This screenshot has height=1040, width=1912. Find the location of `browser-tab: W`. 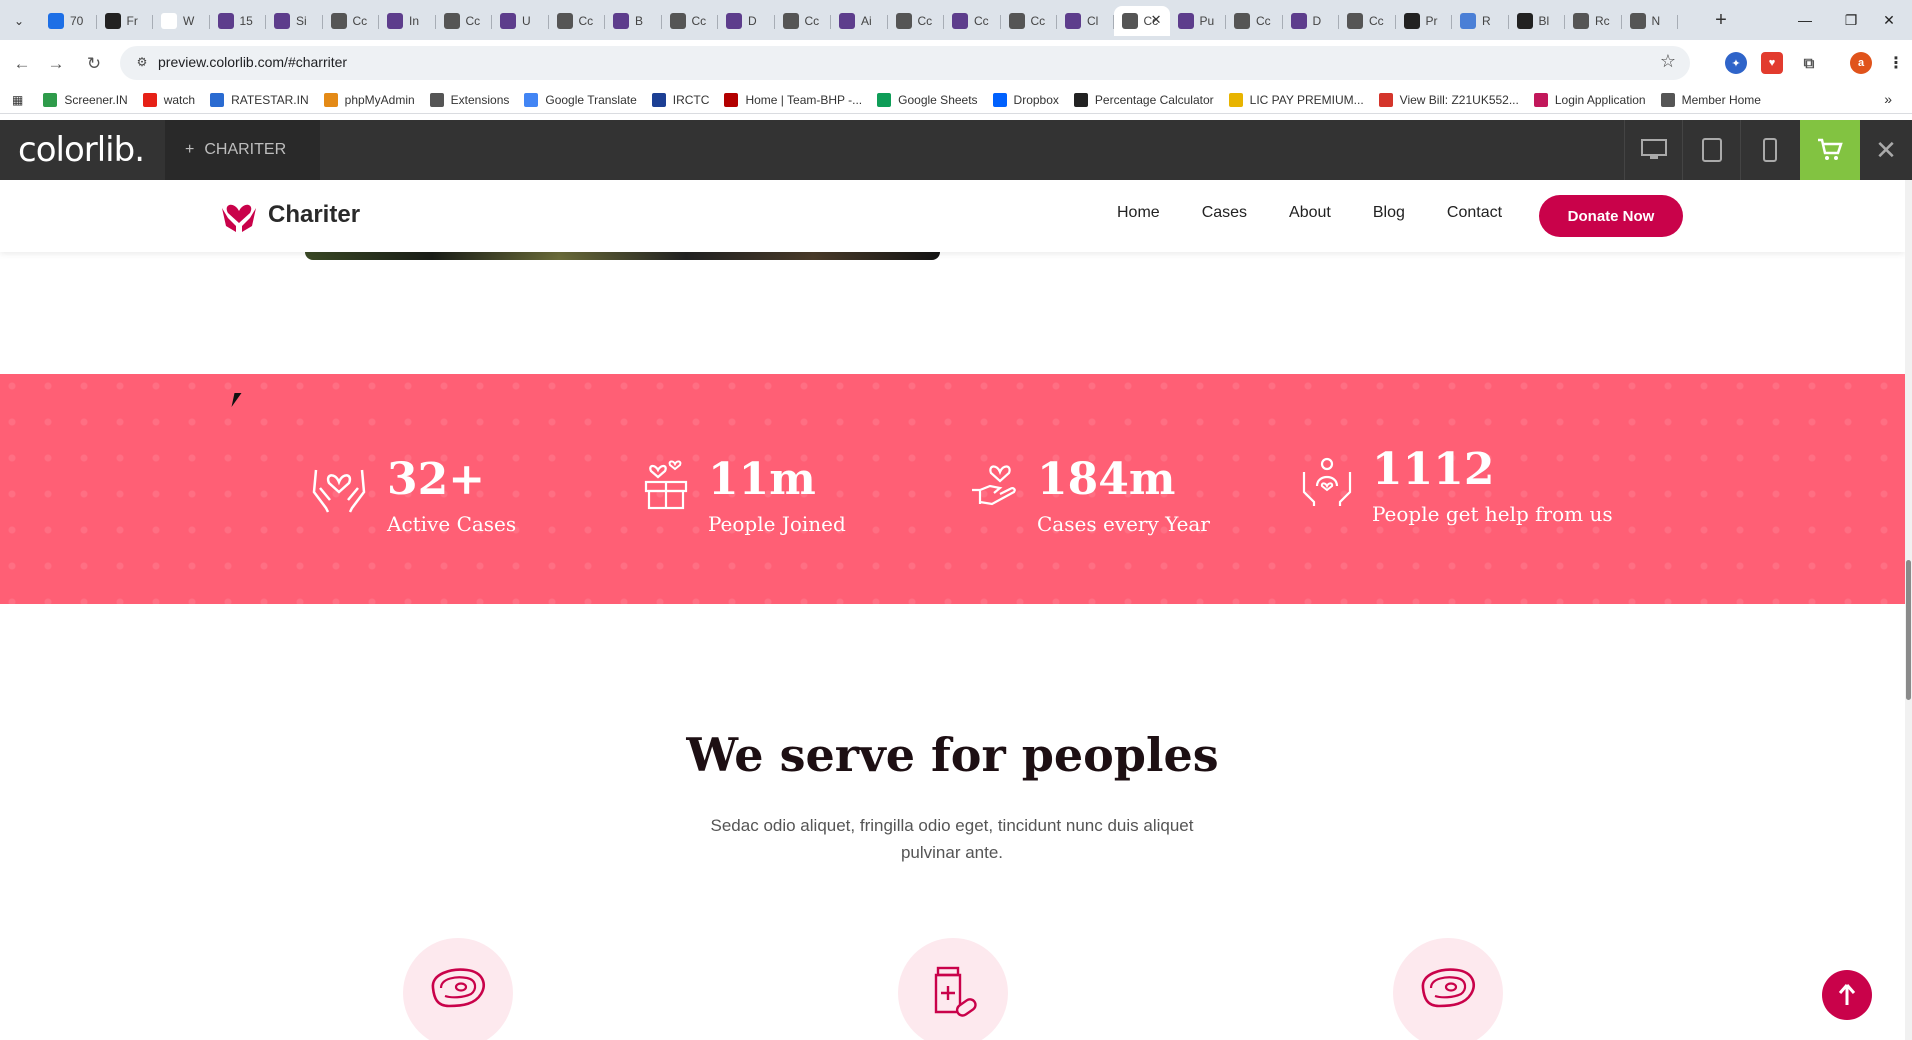

browser-tab: W is located at coordinates (181, 21).